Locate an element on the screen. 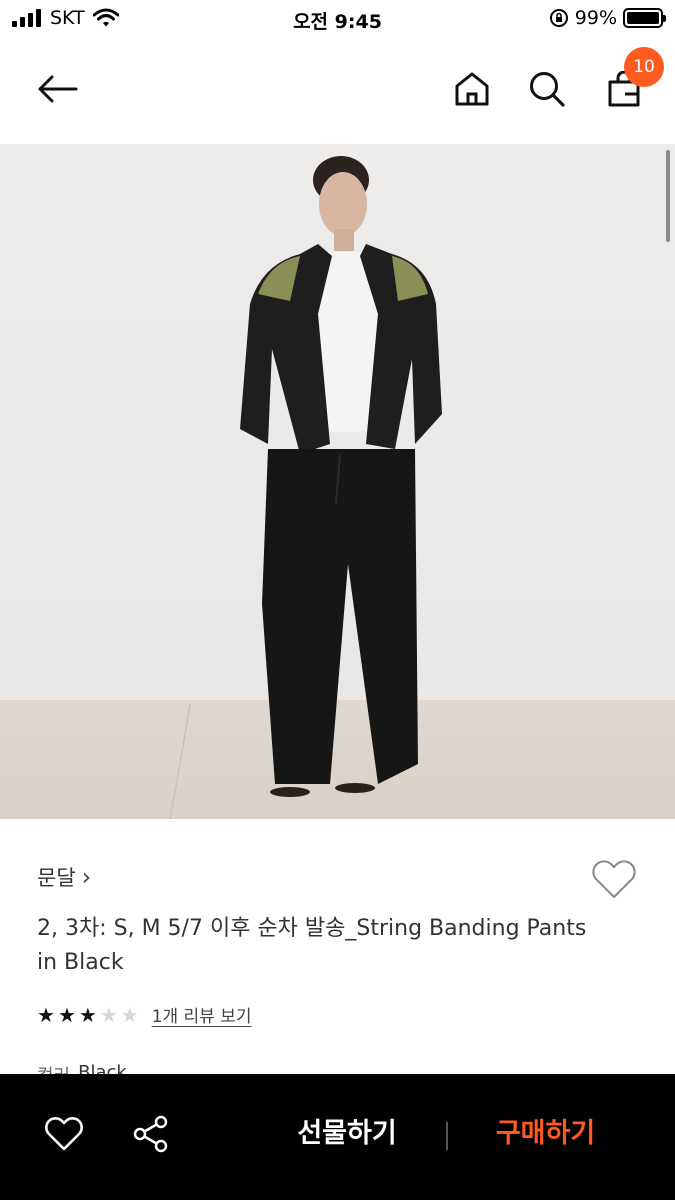 The width and height of the screenshot is (675, 1200). battery-fill is located at coordinates (643, 18).